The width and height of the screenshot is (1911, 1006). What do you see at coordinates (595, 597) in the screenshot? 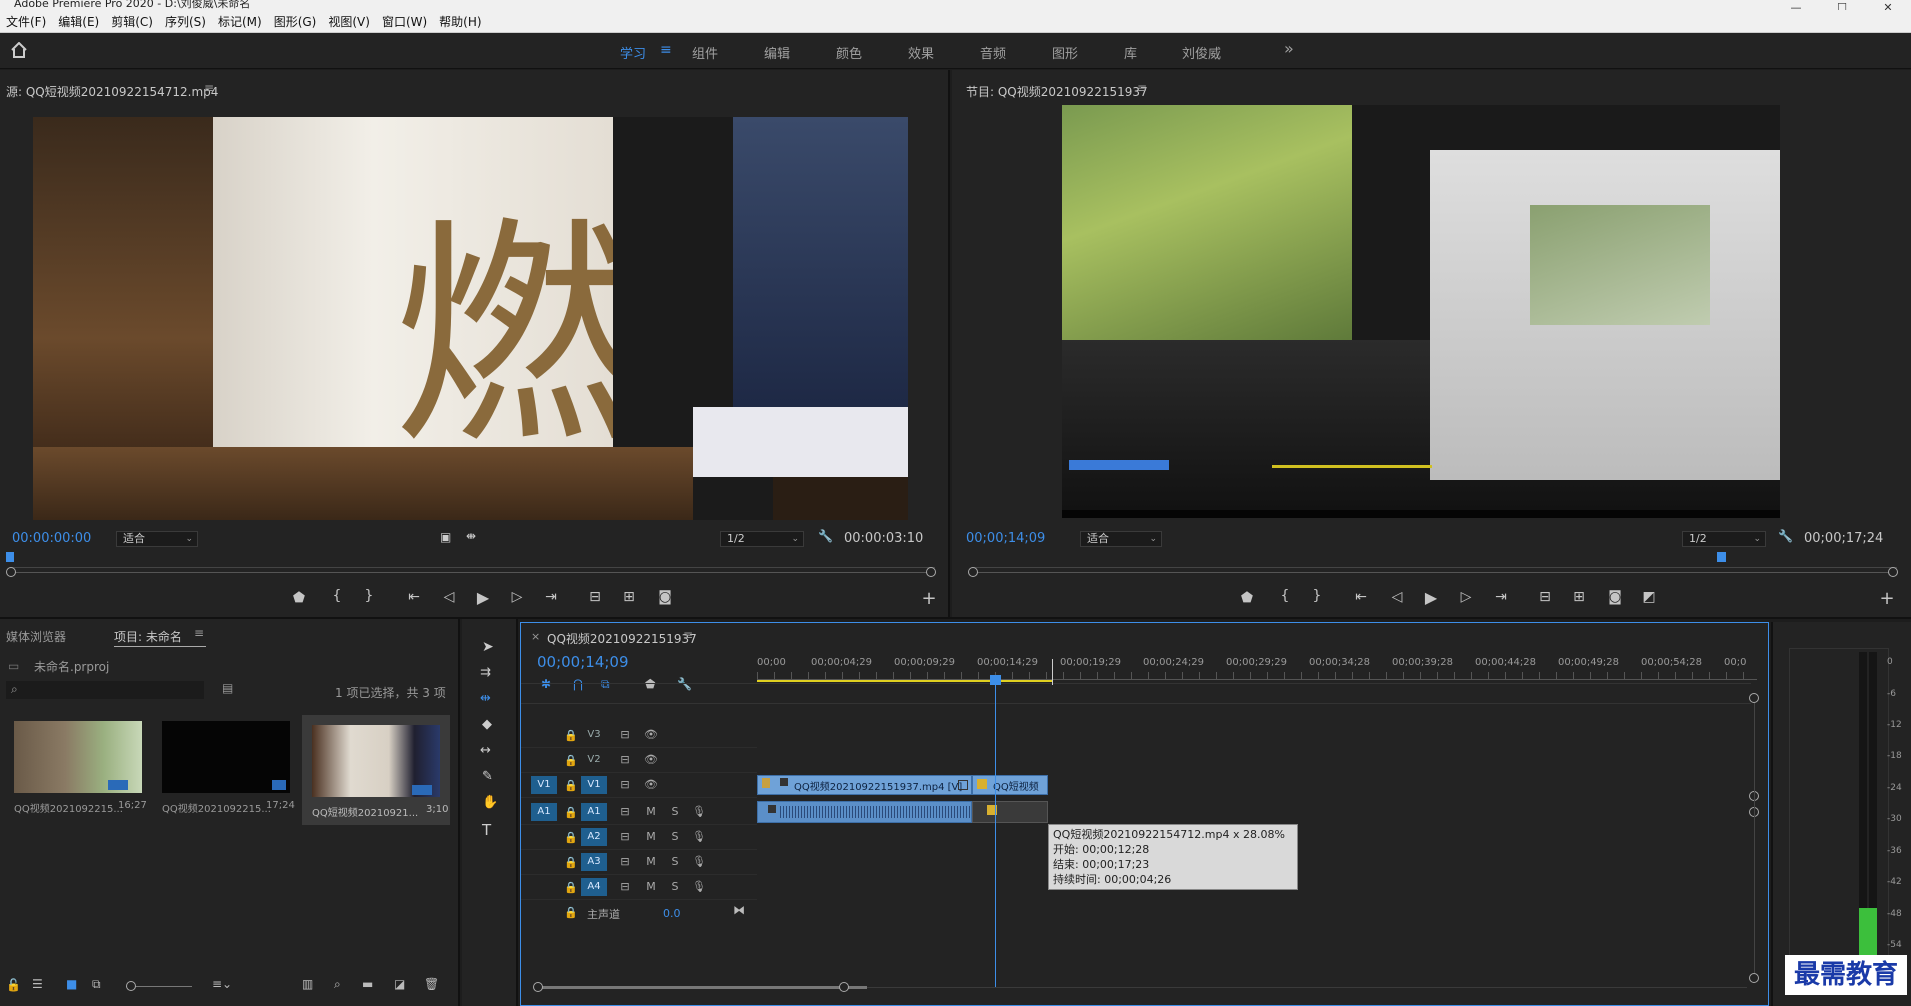
I see `insert-icon: ⊟` at bounding box center [595, 597].